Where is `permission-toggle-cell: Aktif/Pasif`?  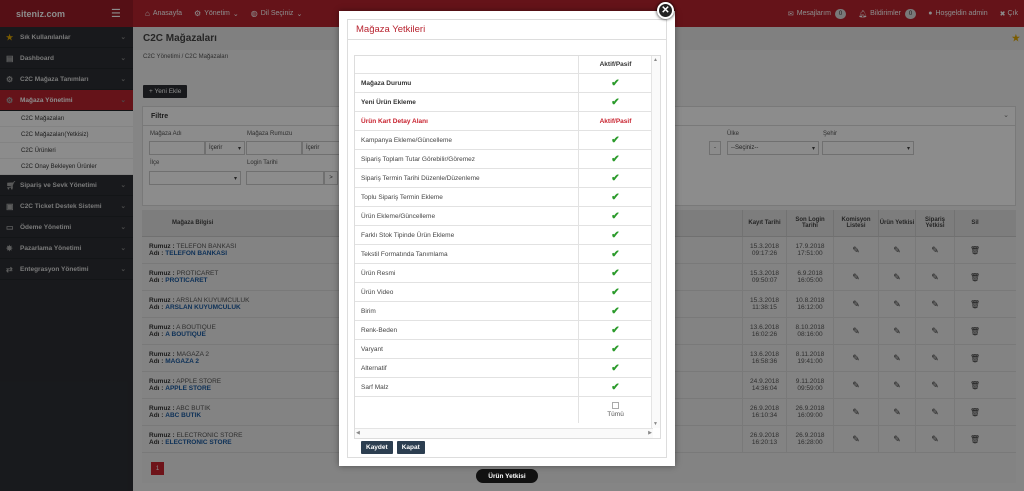 permission-toggle-cell: Aktif/Pasif is located at coordinates (616, 121).